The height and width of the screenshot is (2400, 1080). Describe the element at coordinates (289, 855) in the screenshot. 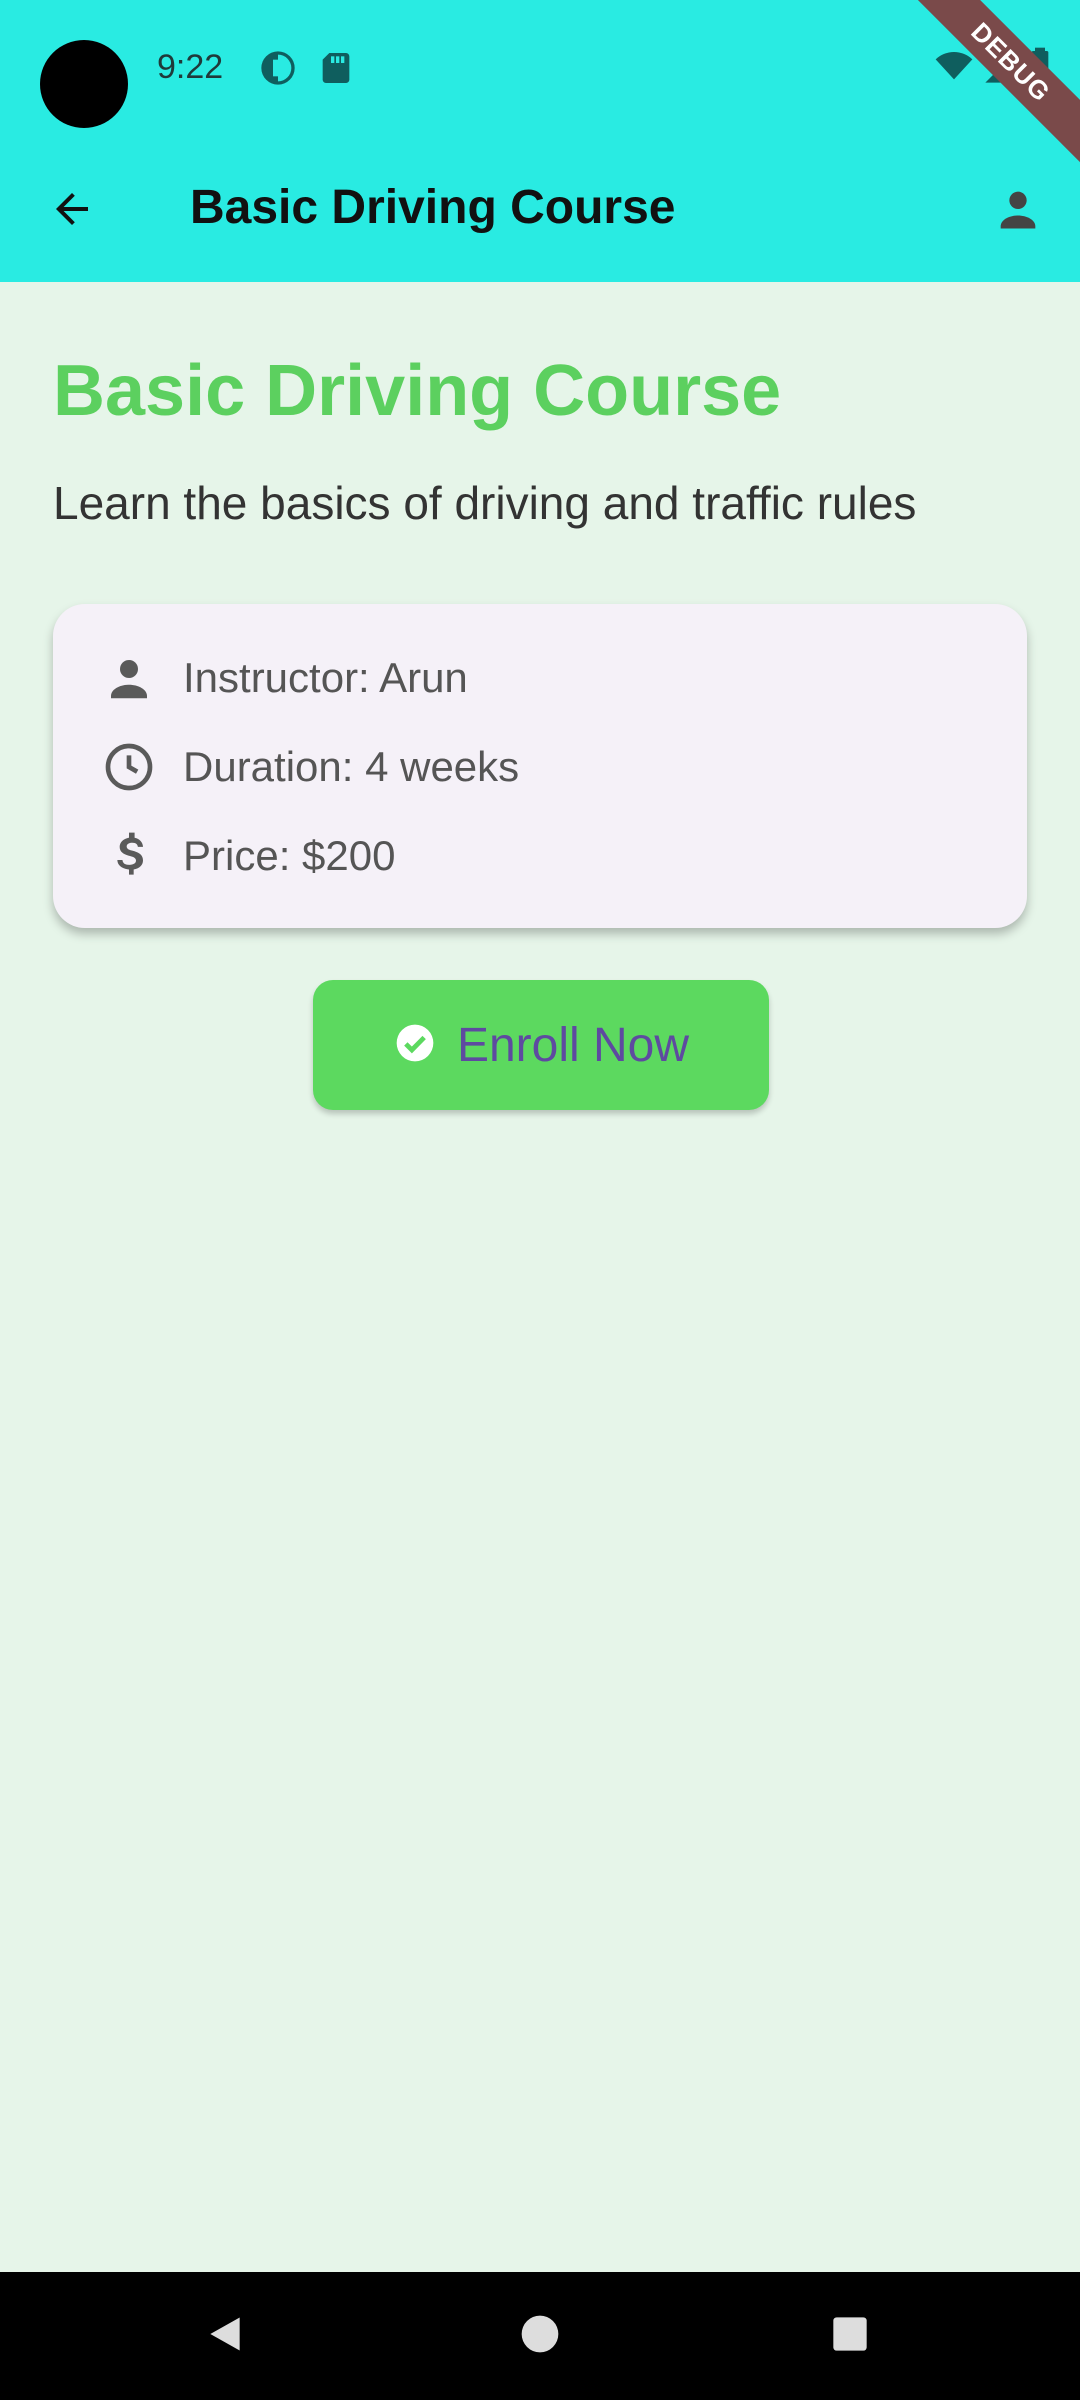

I see `price-text: Price: $200` at that location.